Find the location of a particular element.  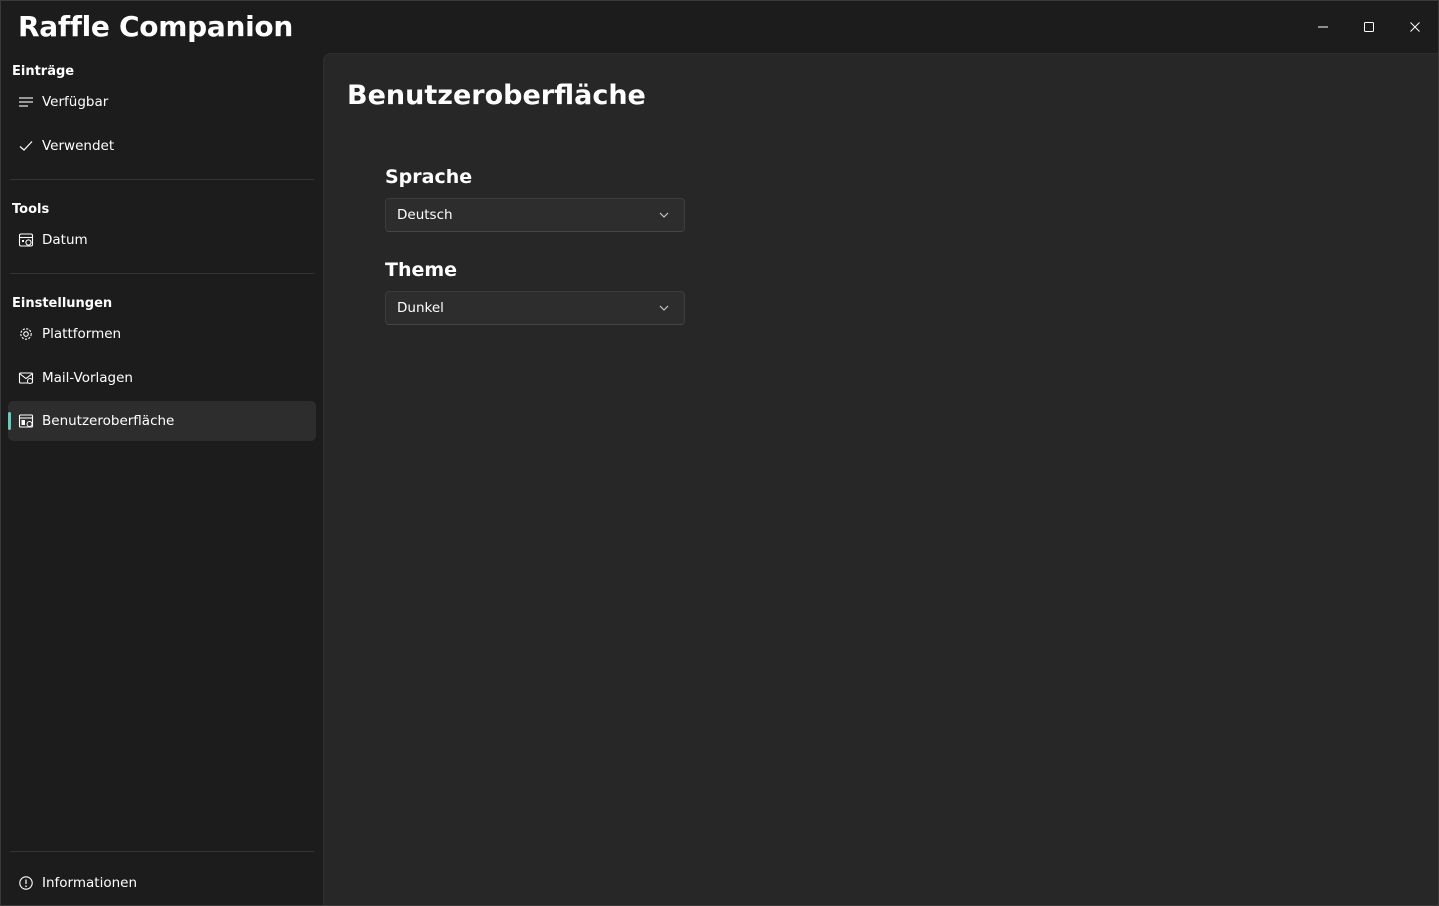

checkmark-icon is located at coordinates (26, 146).